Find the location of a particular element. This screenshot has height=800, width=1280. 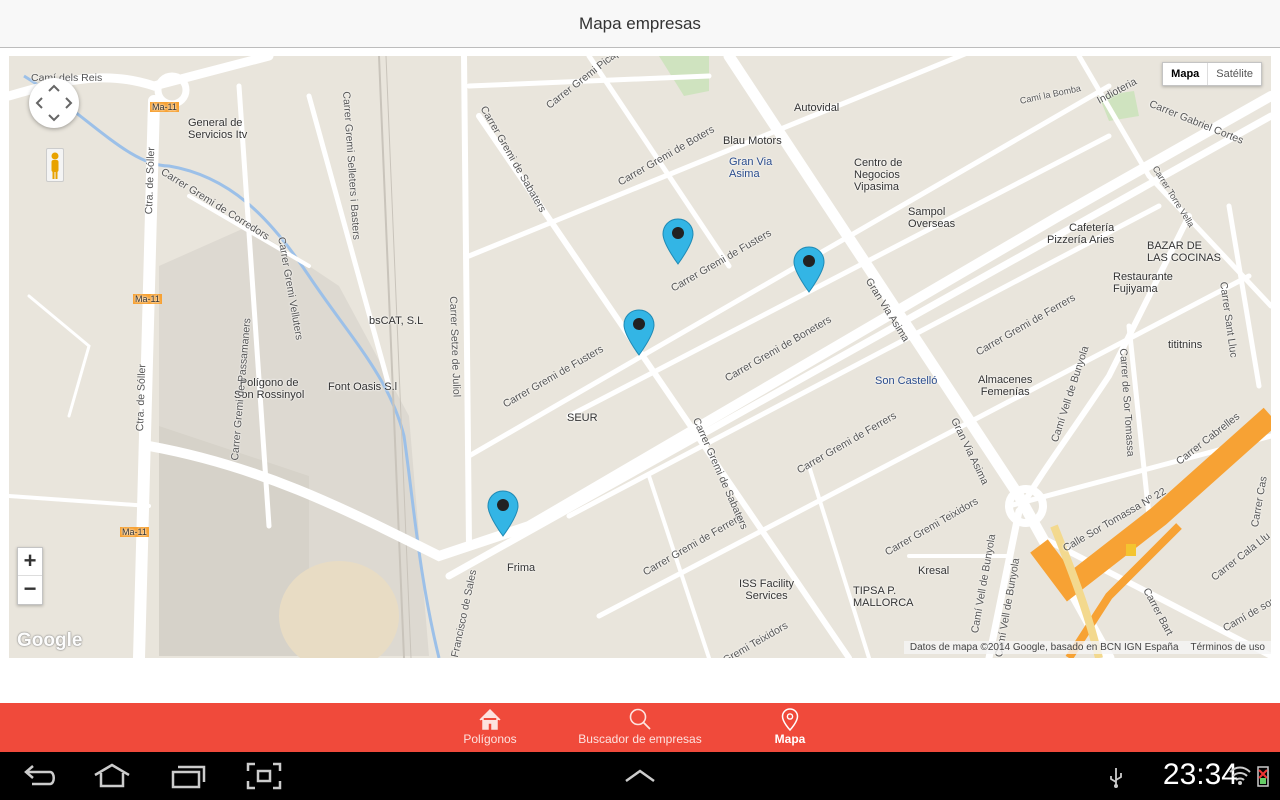

map-type-satellite-button: Satélite is located at coordinates (1234, 74).